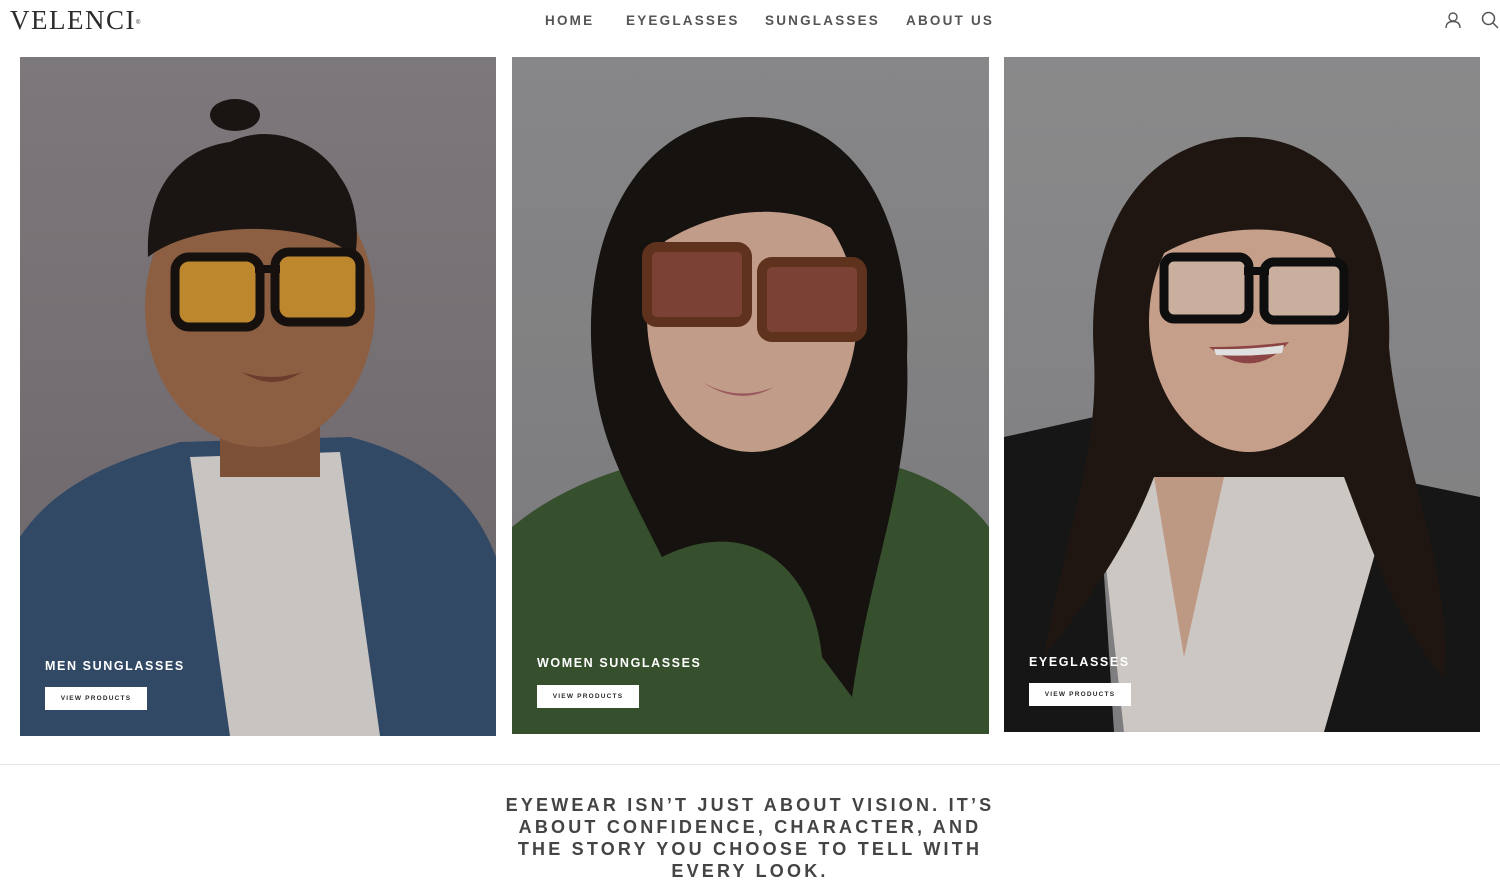 The image size is (1500, 885). What do you see at coordinates (750, 764) in the screenshot?
I see `section-divider` at bounding box center [750, 764].